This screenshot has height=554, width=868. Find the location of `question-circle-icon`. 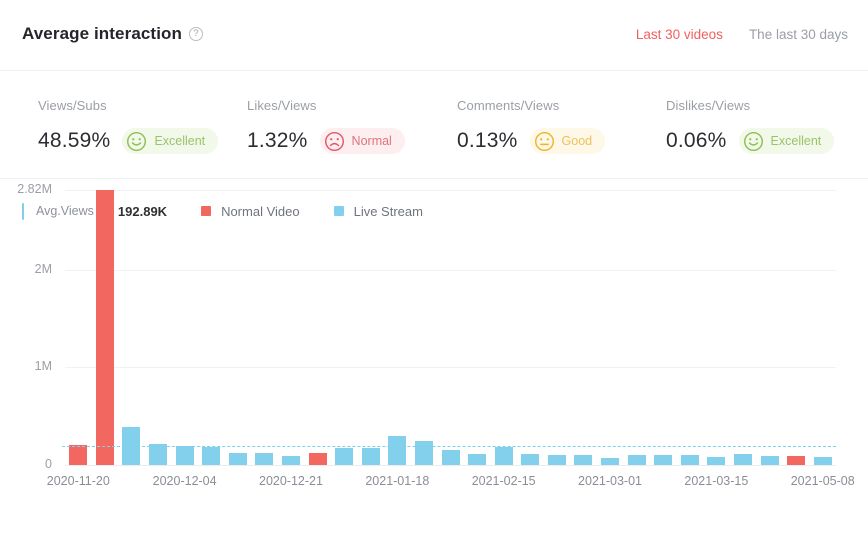

question-circle-icon is located at coordinates (196, 34).